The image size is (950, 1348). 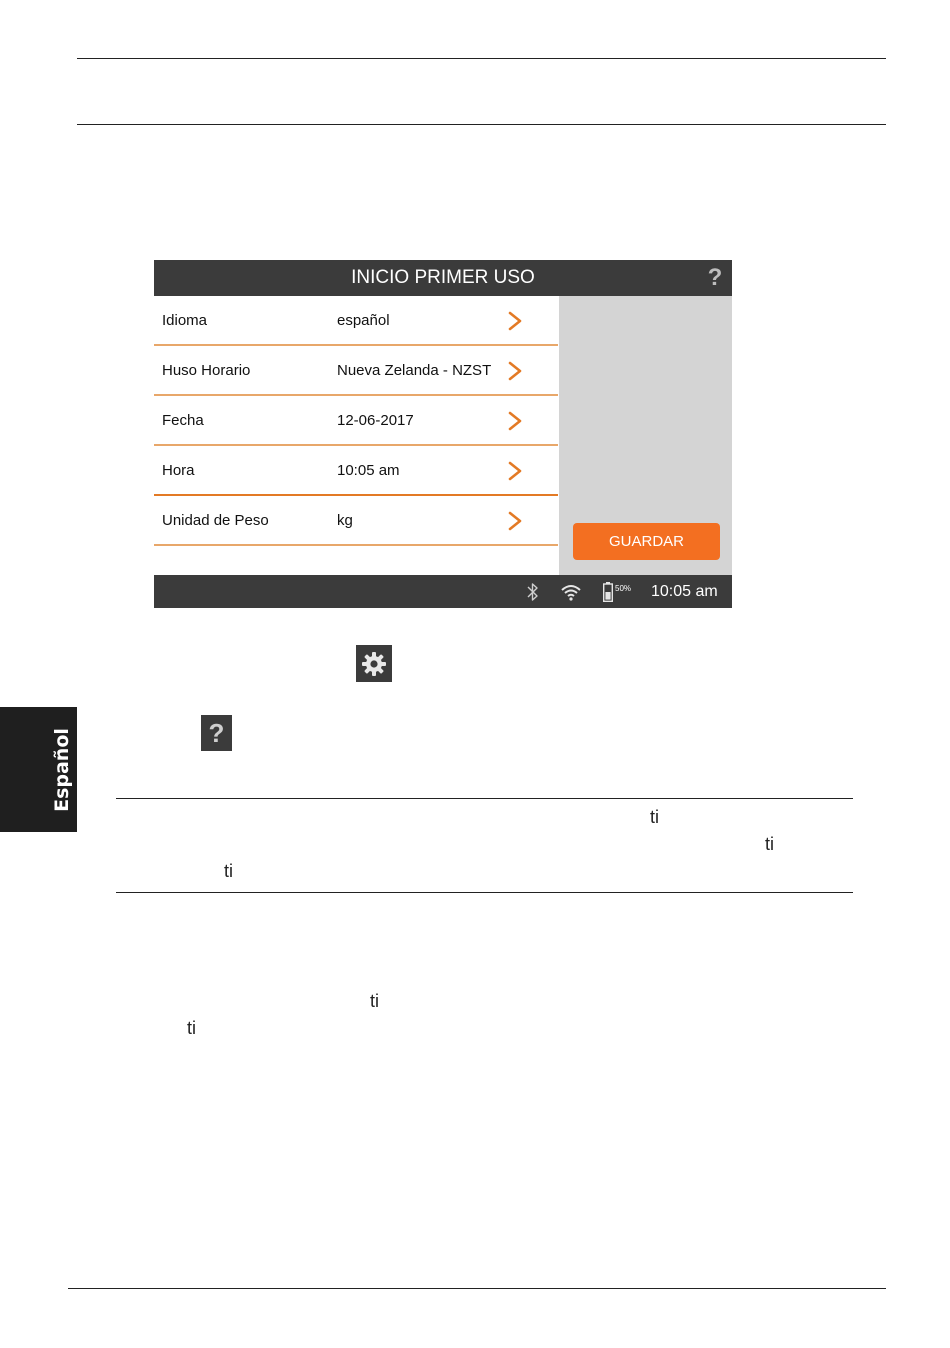 What do you see at coordinates (684, 591) in the screenshot?
I see `status-clock: 10:05 am` at bounding box center [684, 591].